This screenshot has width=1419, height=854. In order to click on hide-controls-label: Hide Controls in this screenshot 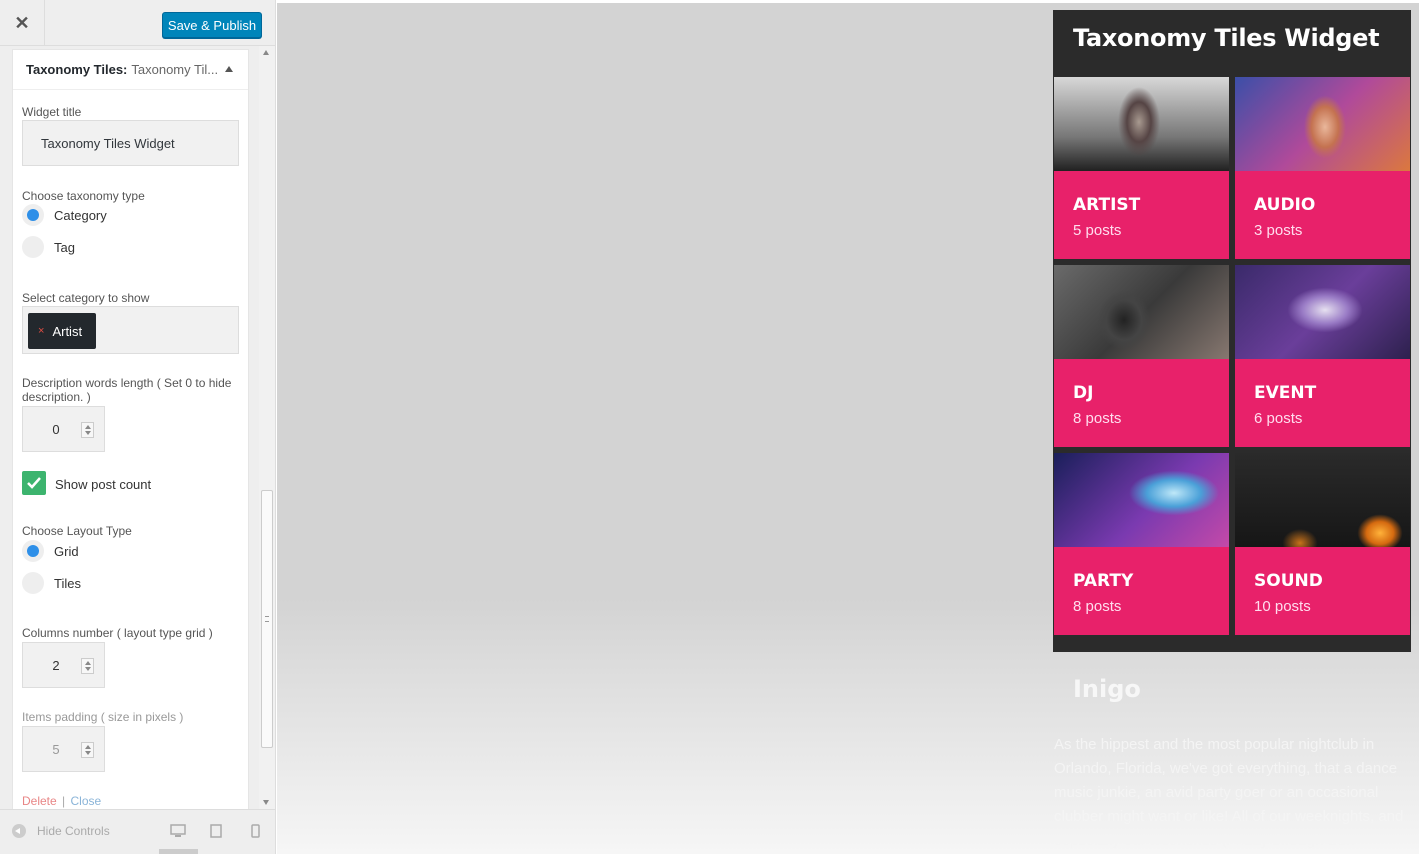, I will do `click(73, 831)`.